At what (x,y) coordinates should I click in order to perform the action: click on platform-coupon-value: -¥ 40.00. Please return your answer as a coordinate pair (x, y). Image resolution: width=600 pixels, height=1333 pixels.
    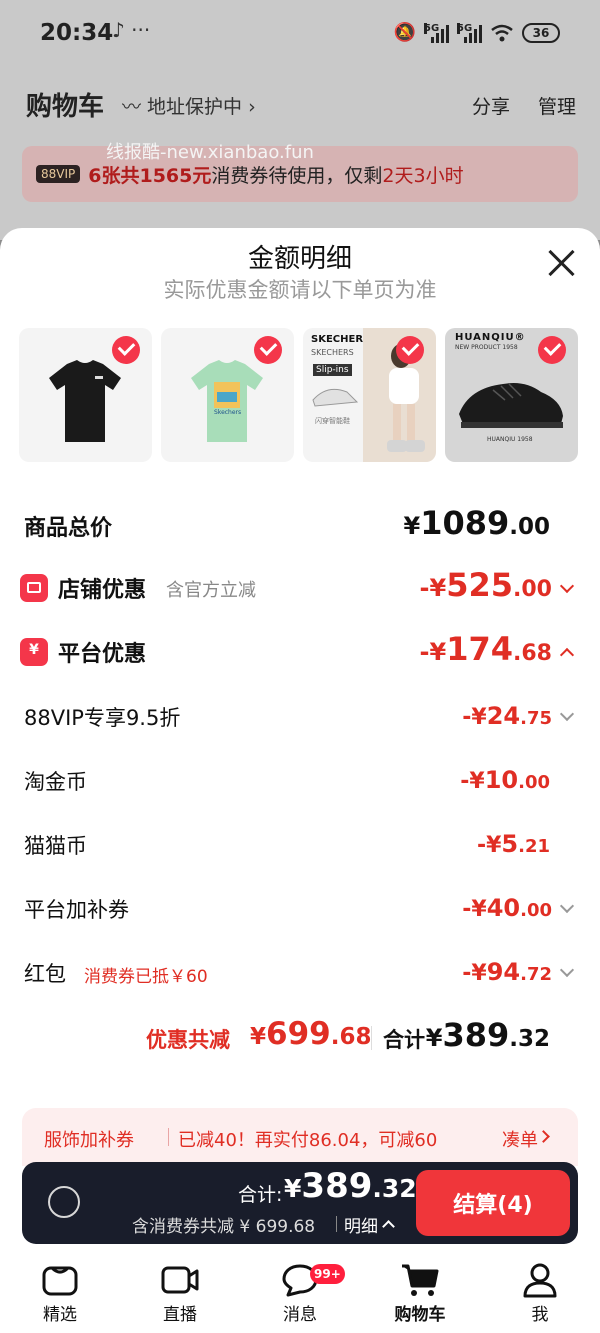
    Looking at the image, I should click on (518, 908).